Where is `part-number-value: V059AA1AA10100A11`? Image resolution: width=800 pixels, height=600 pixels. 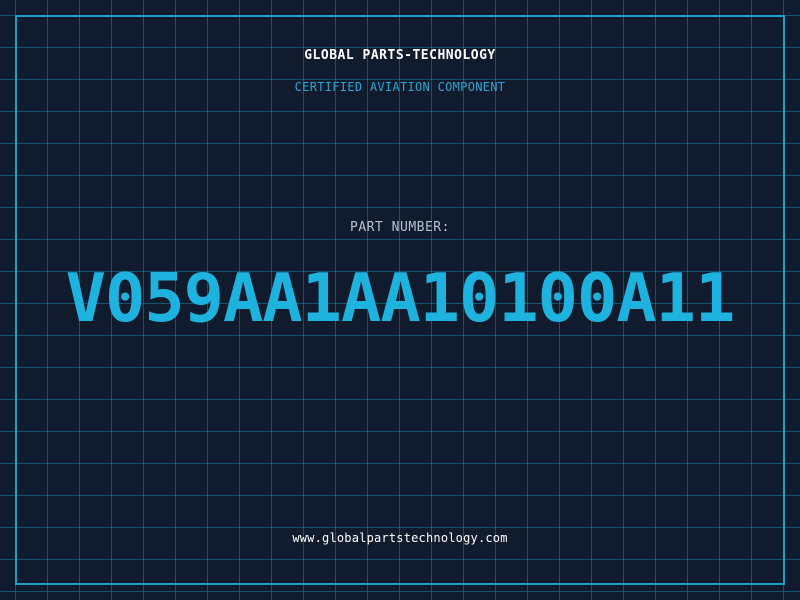 part-number-value: V059AA1AA10100A11 is located at coordinates (400, 298).